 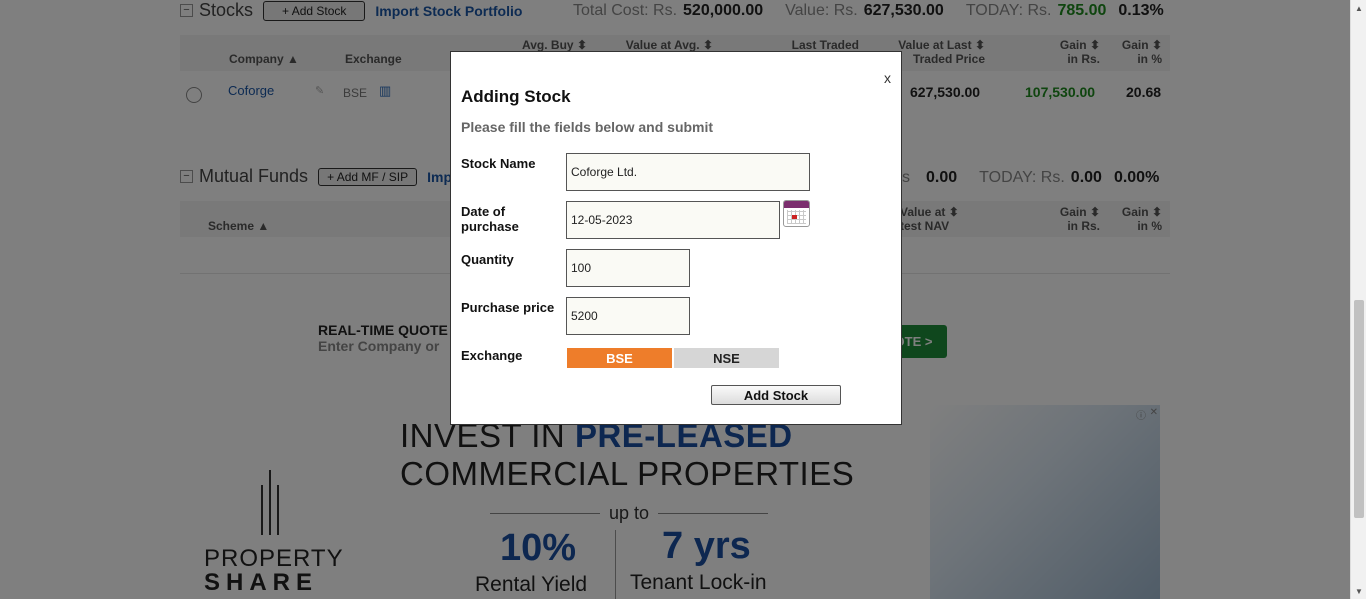 What do you see at coordinates (587, 127) in the screenshot?
I see `dialog-subtitle: Please fill the fields below and submit` at bounding box center [587, 127].